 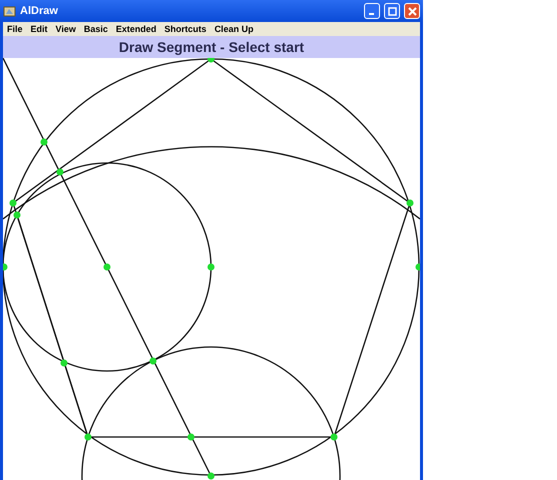 I want to click on close-icon, so click(x=412, y=11).